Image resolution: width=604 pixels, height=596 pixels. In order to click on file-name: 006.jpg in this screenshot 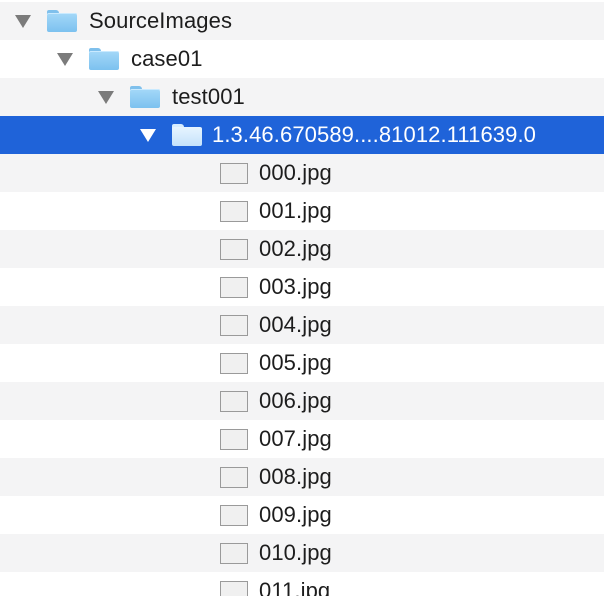, I will do `click(295, 400)`.